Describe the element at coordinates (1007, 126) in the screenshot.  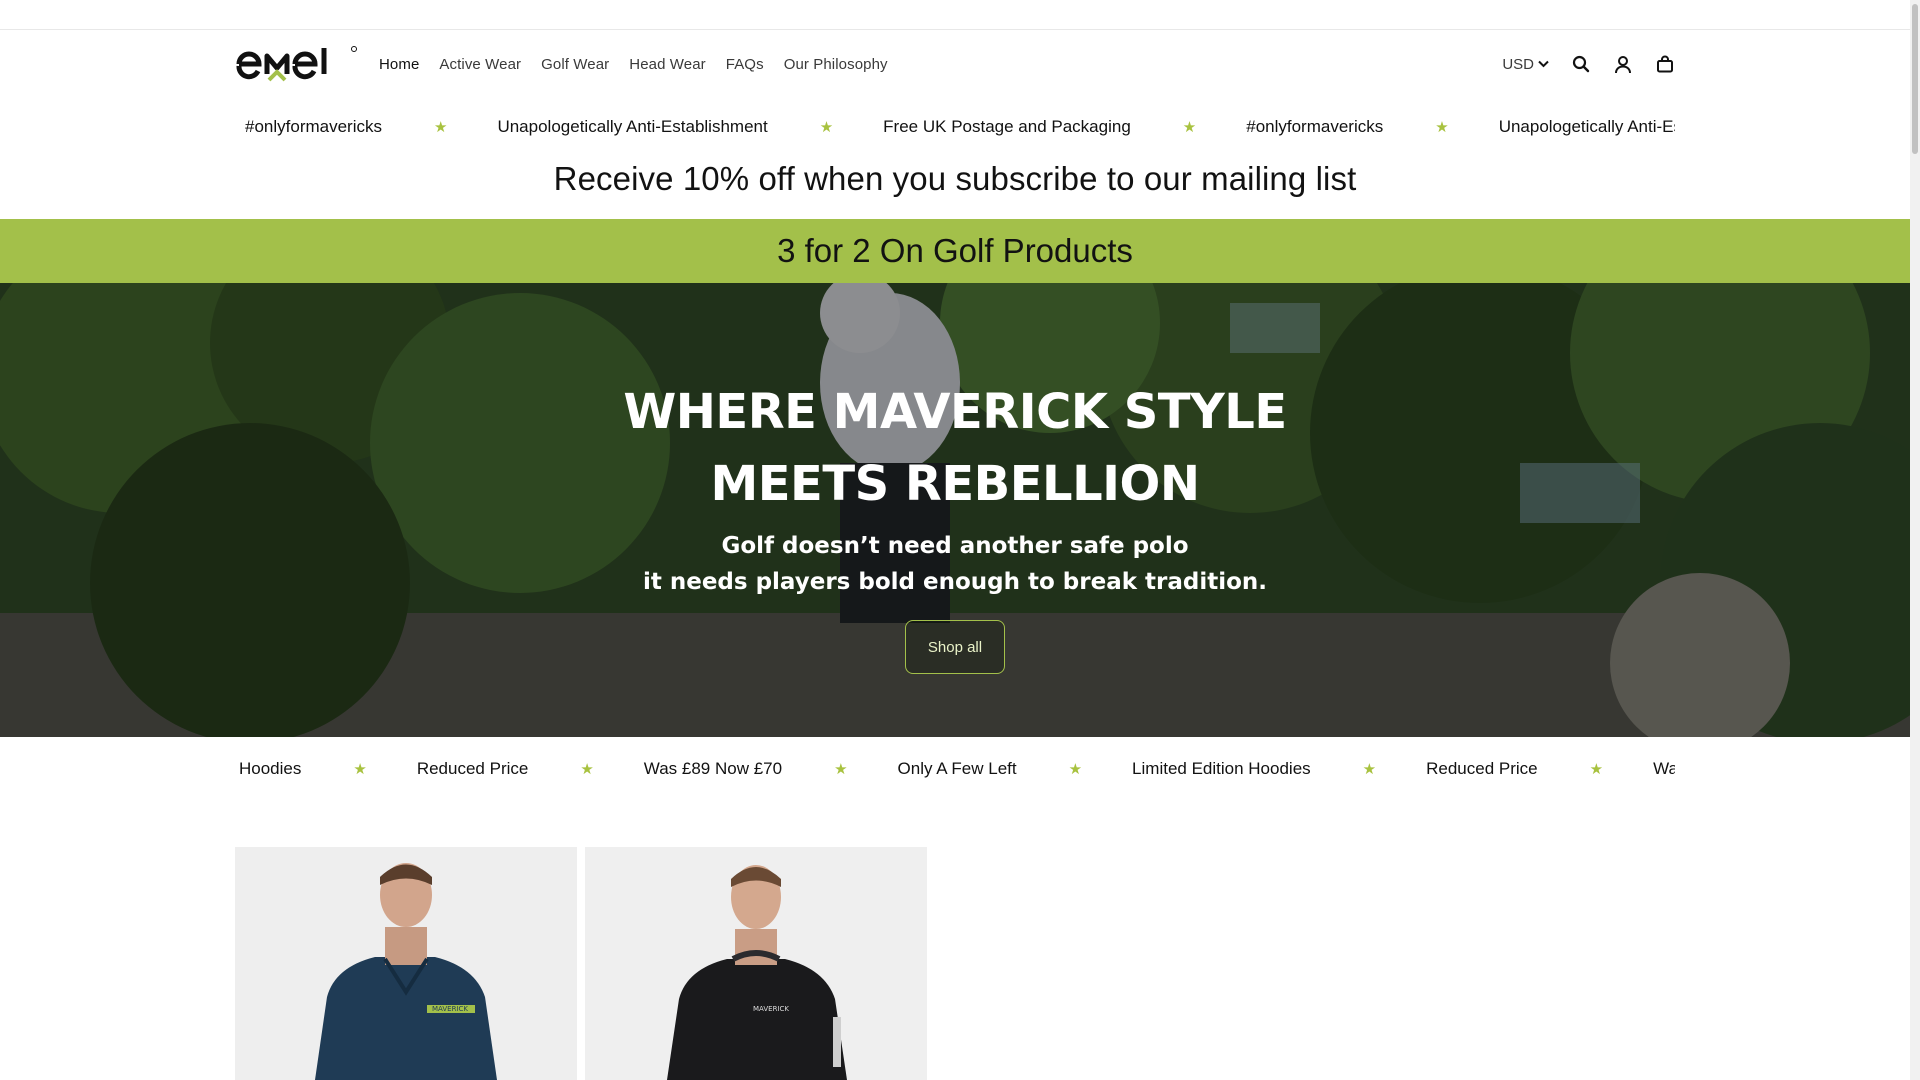
I see `marquee-item: Free UK Postage and Packaging` at that location.